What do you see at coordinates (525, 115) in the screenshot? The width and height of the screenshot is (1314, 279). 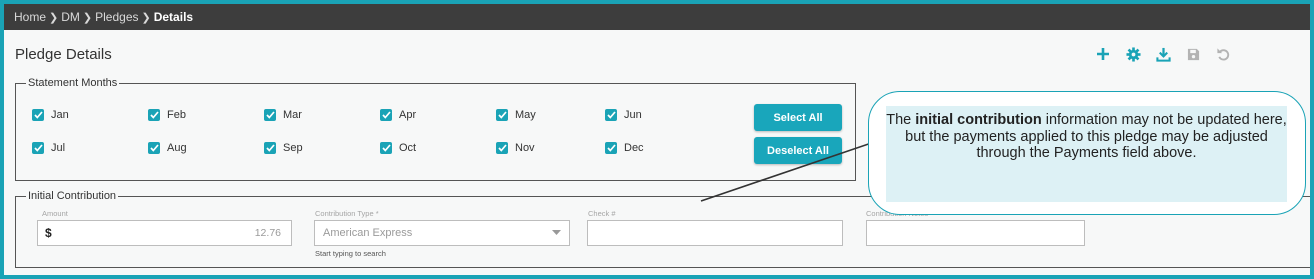 I see `month-label: May` at bounding box center [525, 115].